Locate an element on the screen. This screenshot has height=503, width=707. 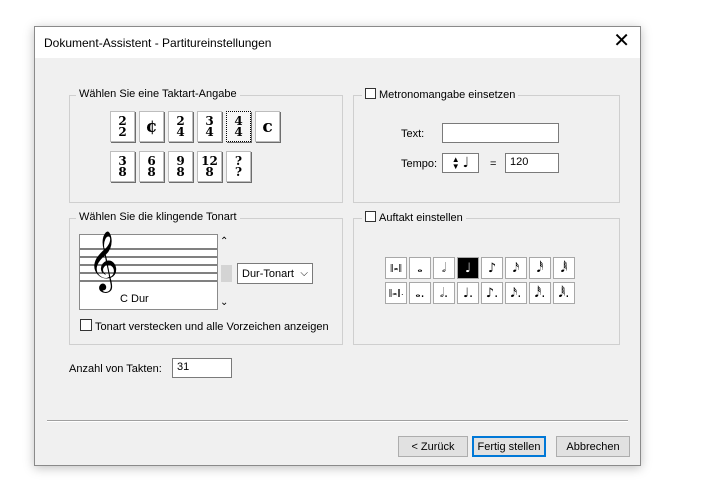
metronome-checkbox-label: Metronomangabe einsetzen is located at coordinates (447, 95).